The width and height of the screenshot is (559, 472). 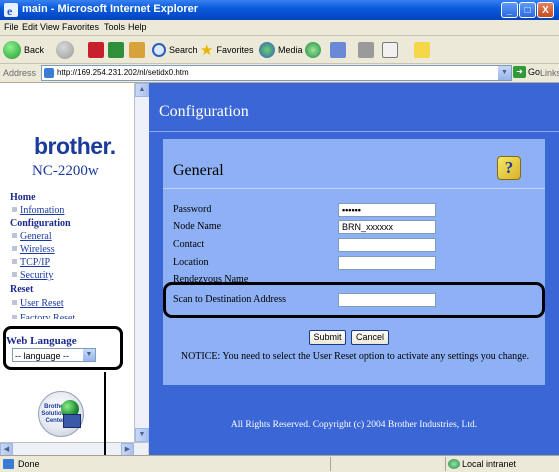 I want to click on go-label: Go, so click(x=534, y=72).